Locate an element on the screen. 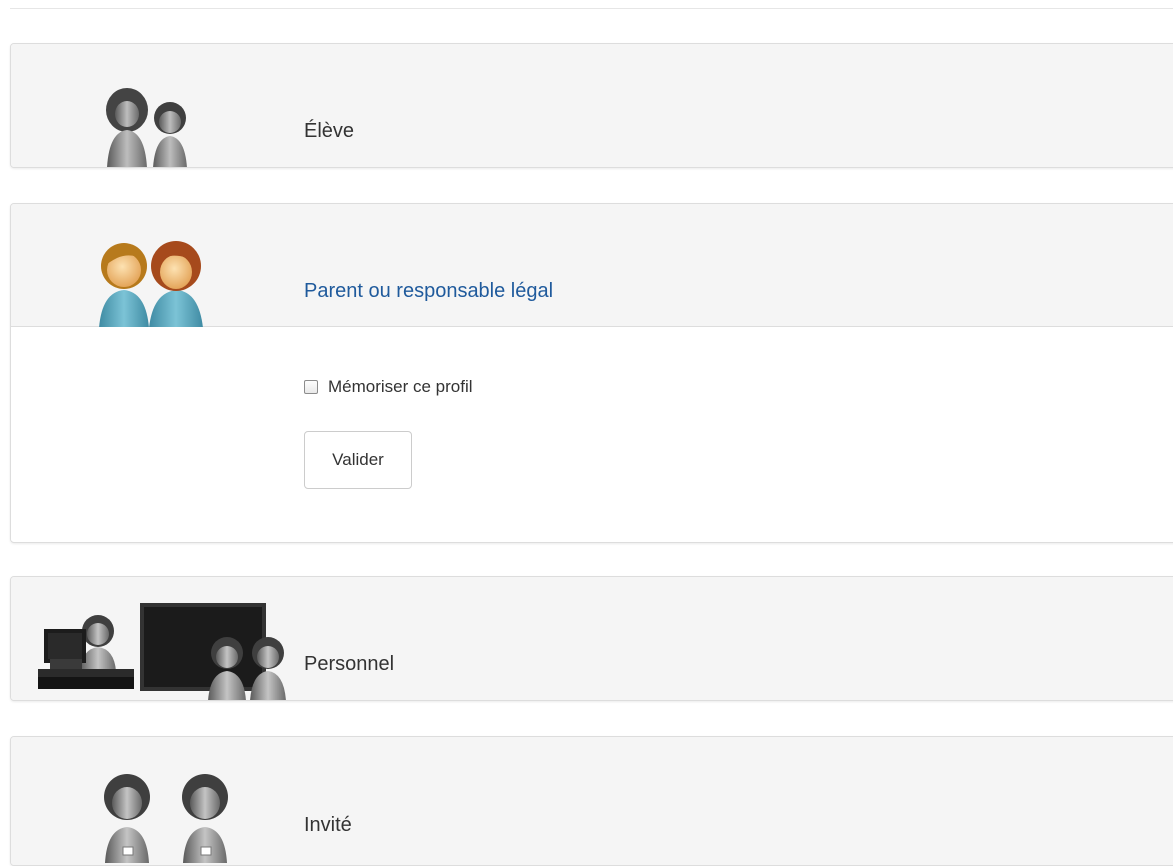 The width and height of the screenshot is (1173, 866). remember-profile-checkbox is located at coordinates (311, 387).